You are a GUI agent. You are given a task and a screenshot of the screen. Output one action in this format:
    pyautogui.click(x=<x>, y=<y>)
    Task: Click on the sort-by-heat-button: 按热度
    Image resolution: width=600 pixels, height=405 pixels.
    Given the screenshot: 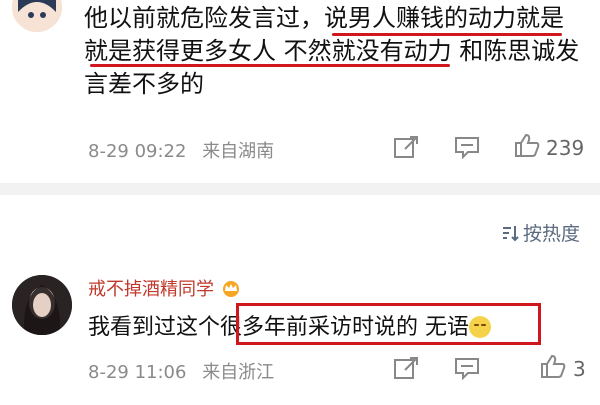 What is the action you would take?
    pyautogui.click(x=540, y=232)
    